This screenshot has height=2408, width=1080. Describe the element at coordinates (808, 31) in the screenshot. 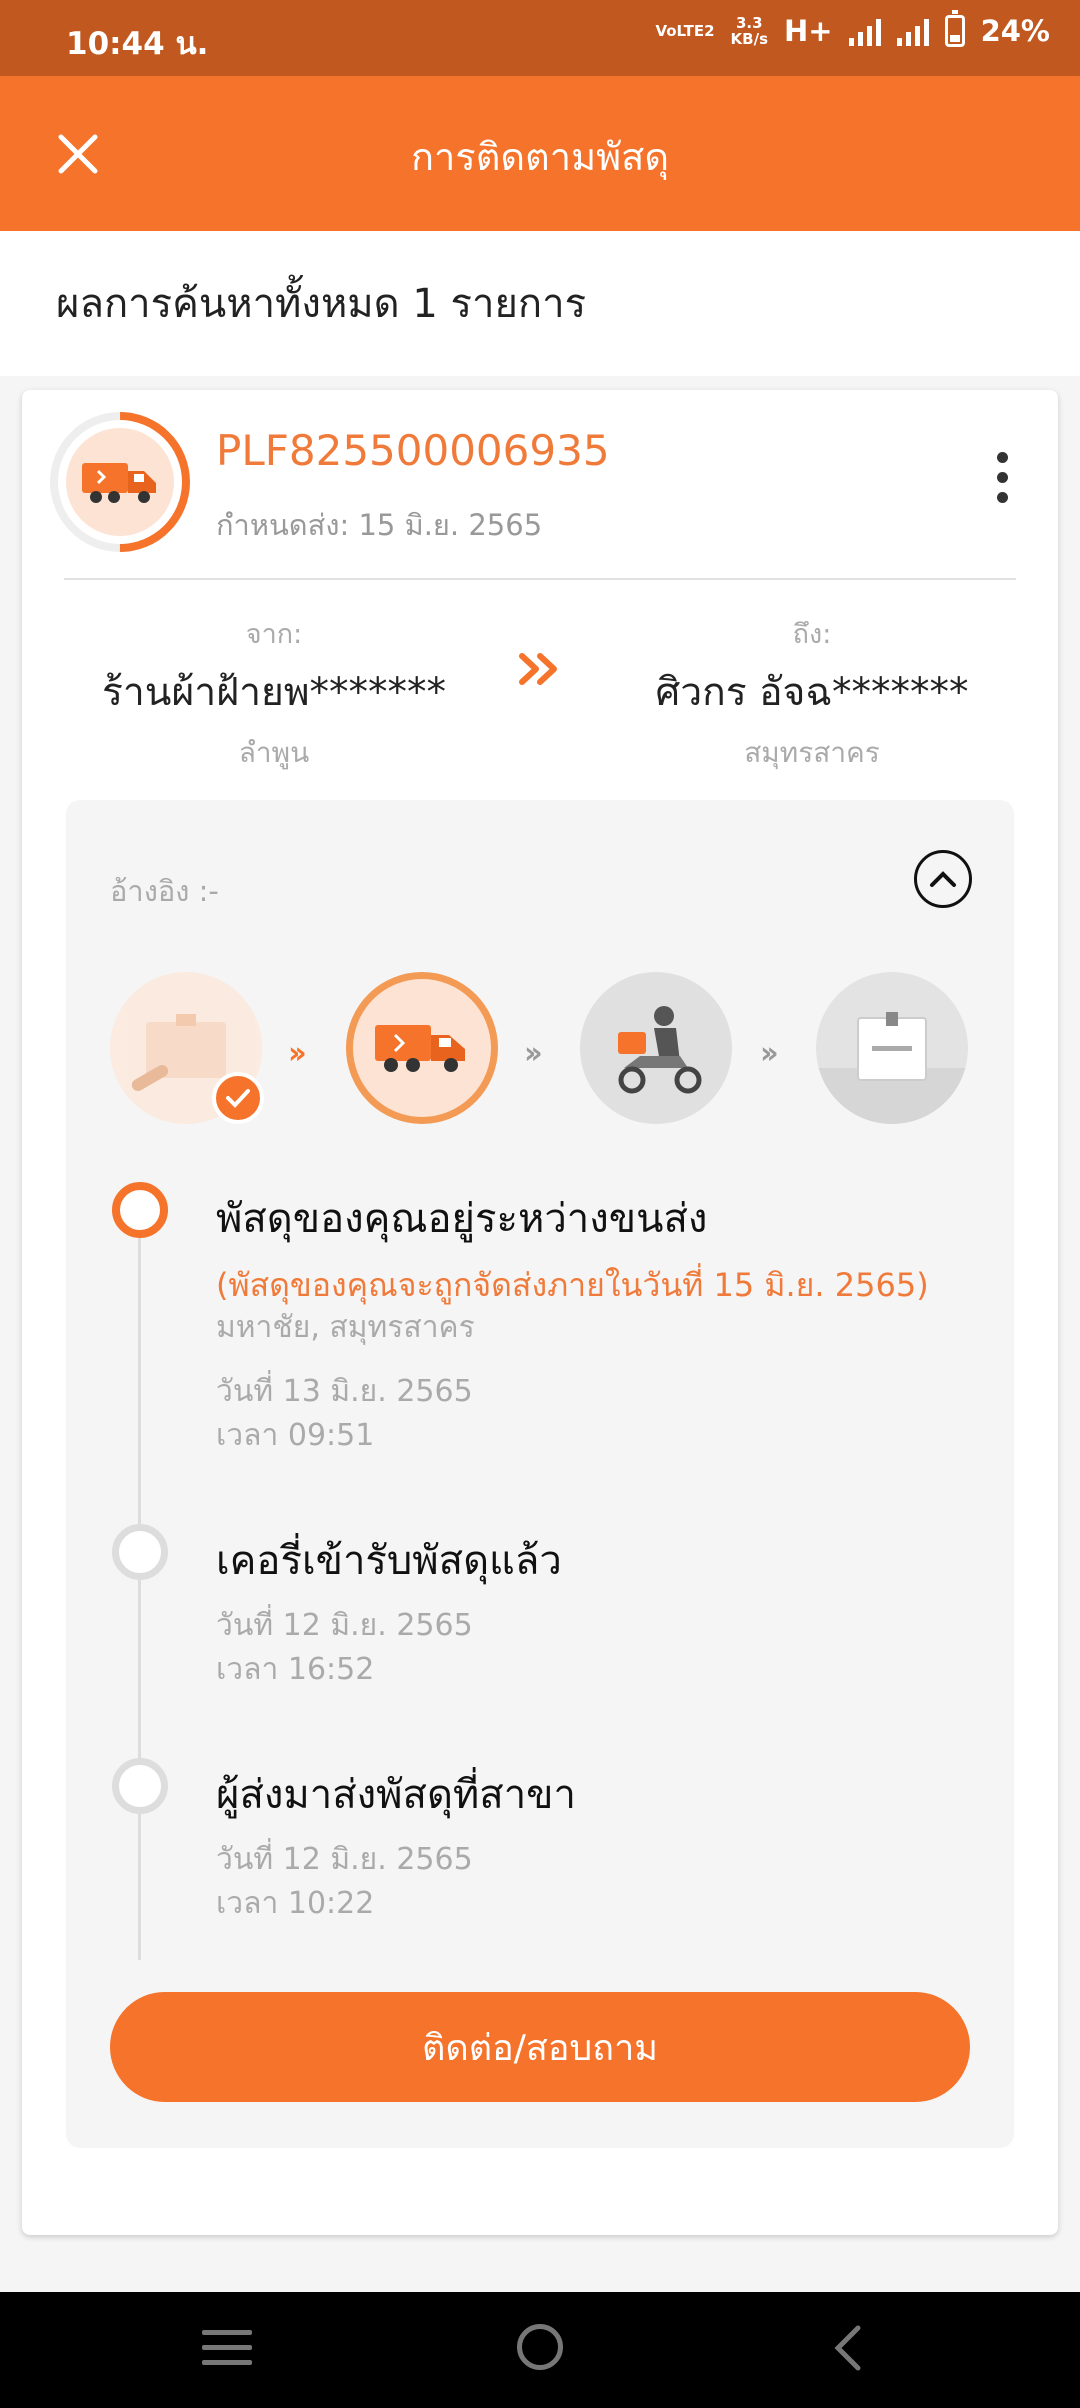

I see `network-type: H+` at that location.